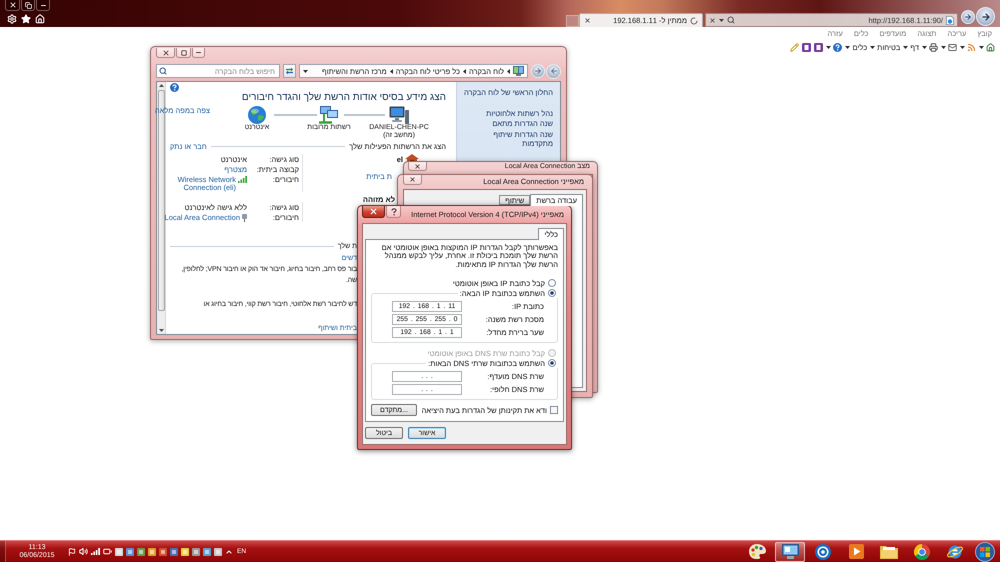 This screenshot has width=1000, height=562. I want to click on palette-icon, so click(757, 551).